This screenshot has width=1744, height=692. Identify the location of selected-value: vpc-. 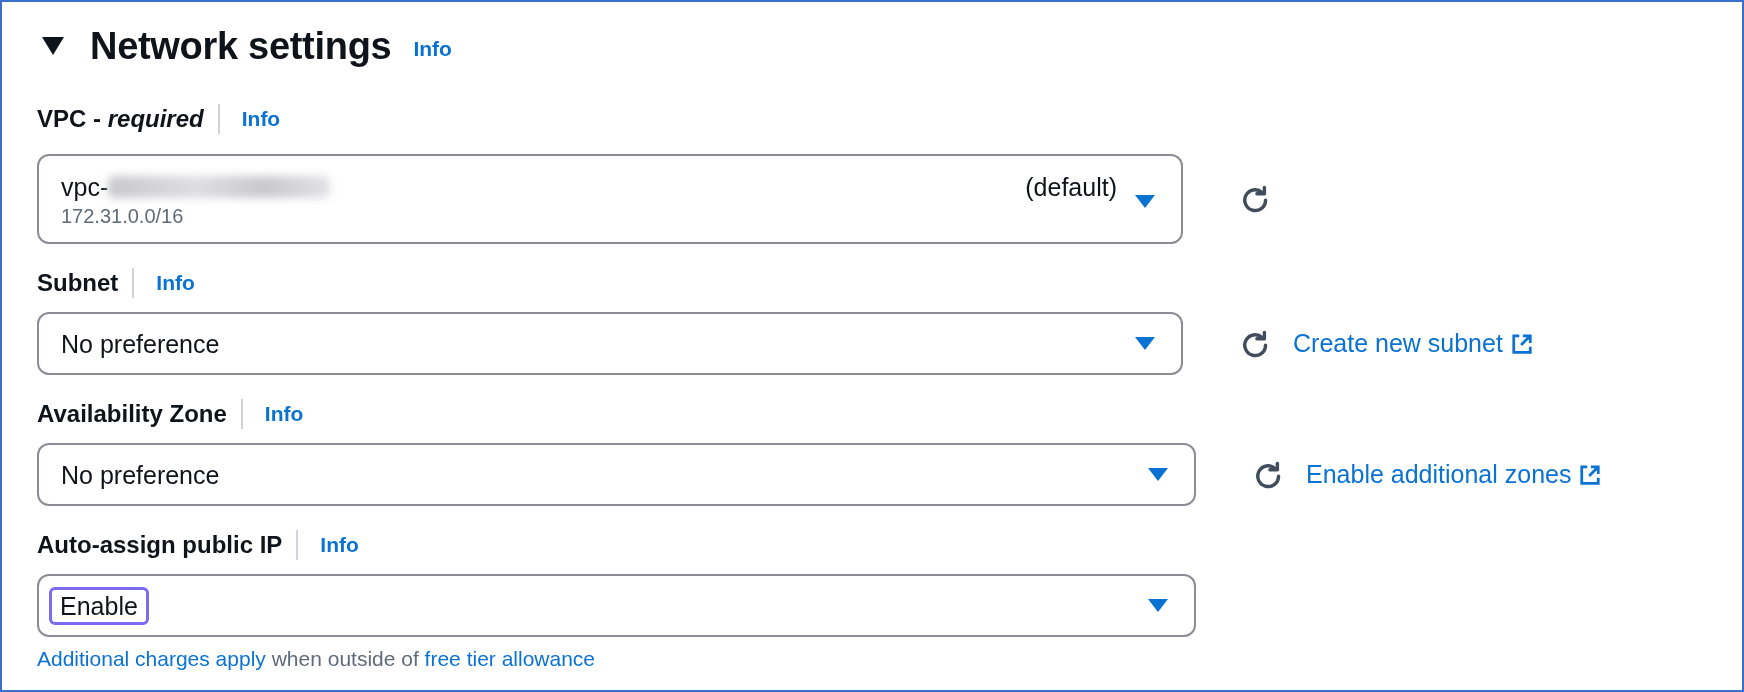
(85, 187).